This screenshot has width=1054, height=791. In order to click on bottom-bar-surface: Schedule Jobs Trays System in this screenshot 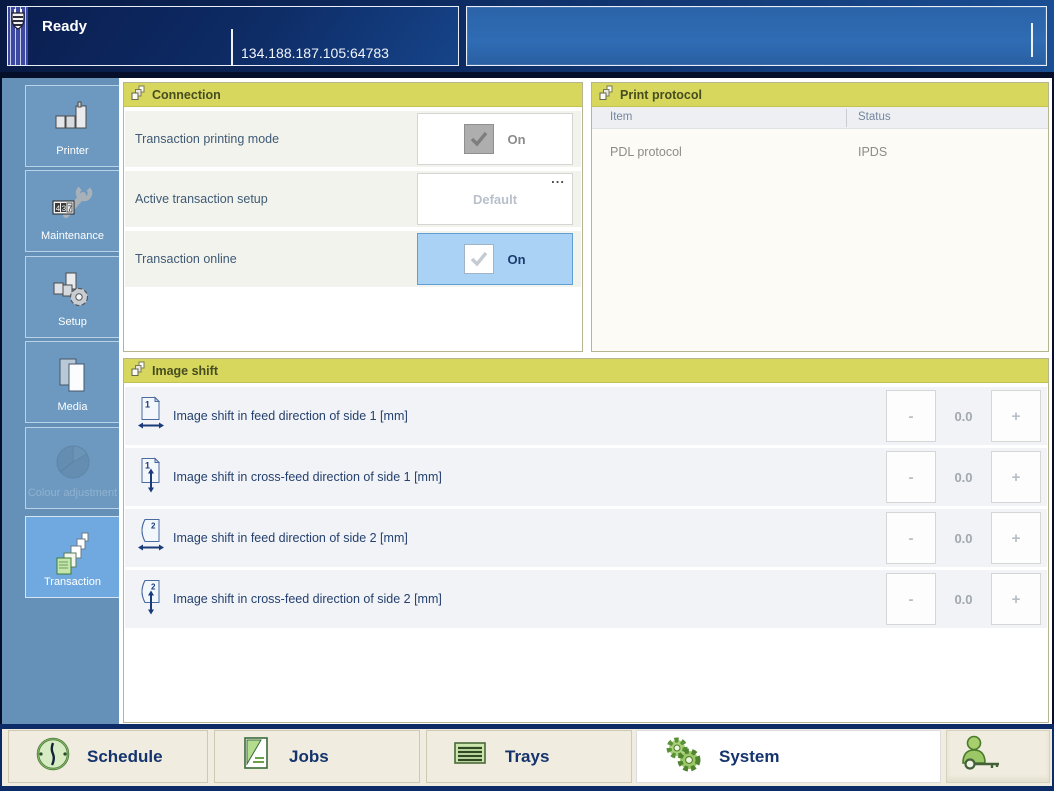, I will do `click(527, 757)`.